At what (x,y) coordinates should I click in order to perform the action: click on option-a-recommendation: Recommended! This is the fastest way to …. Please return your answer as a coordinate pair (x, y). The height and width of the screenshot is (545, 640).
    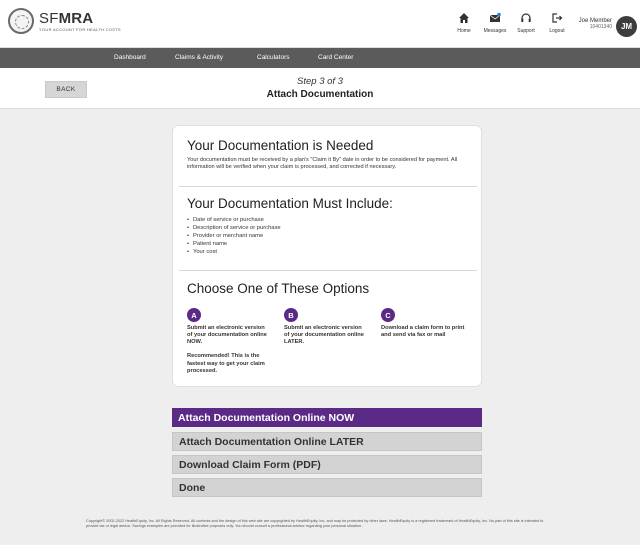
    Looking at the image, I should click on (226, 363).